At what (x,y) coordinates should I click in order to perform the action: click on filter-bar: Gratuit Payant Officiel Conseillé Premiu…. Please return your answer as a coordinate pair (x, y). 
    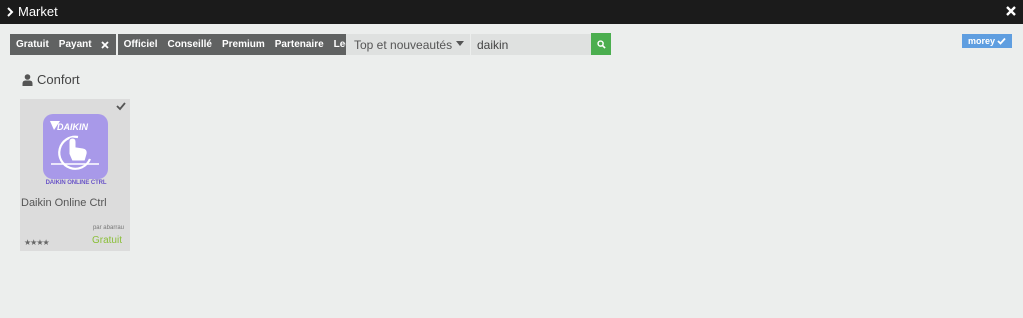
    Looking at the image, I should click on (201, 44).